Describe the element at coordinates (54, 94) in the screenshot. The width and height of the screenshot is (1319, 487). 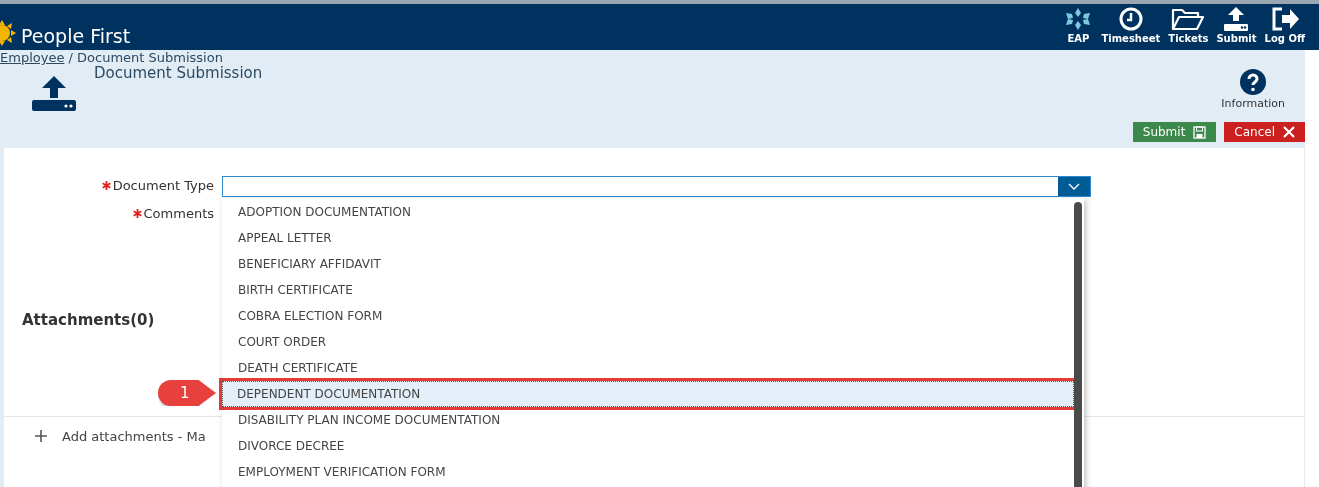
I see `upload-icon` at that location.